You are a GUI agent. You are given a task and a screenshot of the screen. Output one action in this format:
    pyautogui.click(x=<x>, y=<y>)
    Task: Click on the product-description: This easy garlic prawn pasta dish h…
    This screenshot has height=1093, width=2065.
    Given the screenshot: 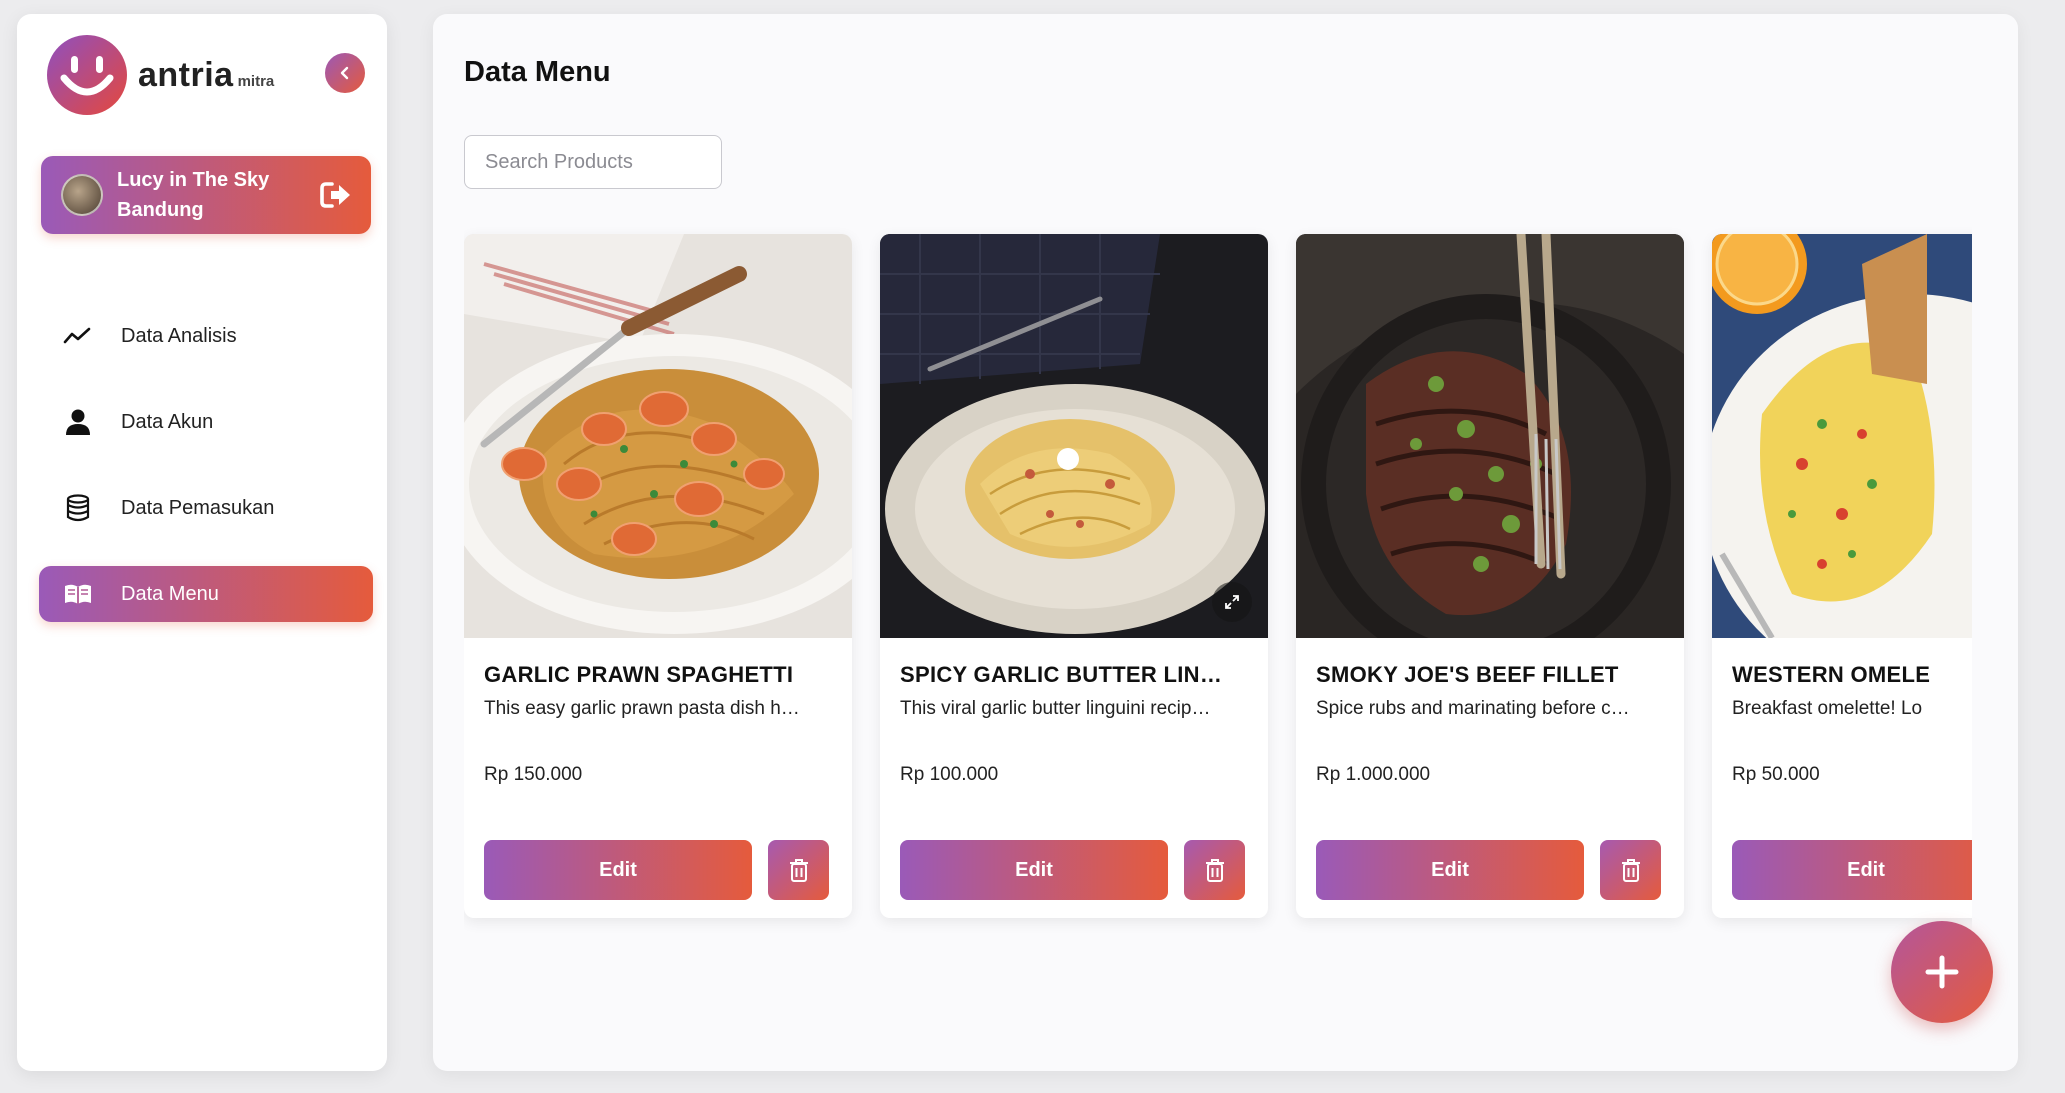 What is the action you would take?
    pyautogui.click(x=642, y=708)
    